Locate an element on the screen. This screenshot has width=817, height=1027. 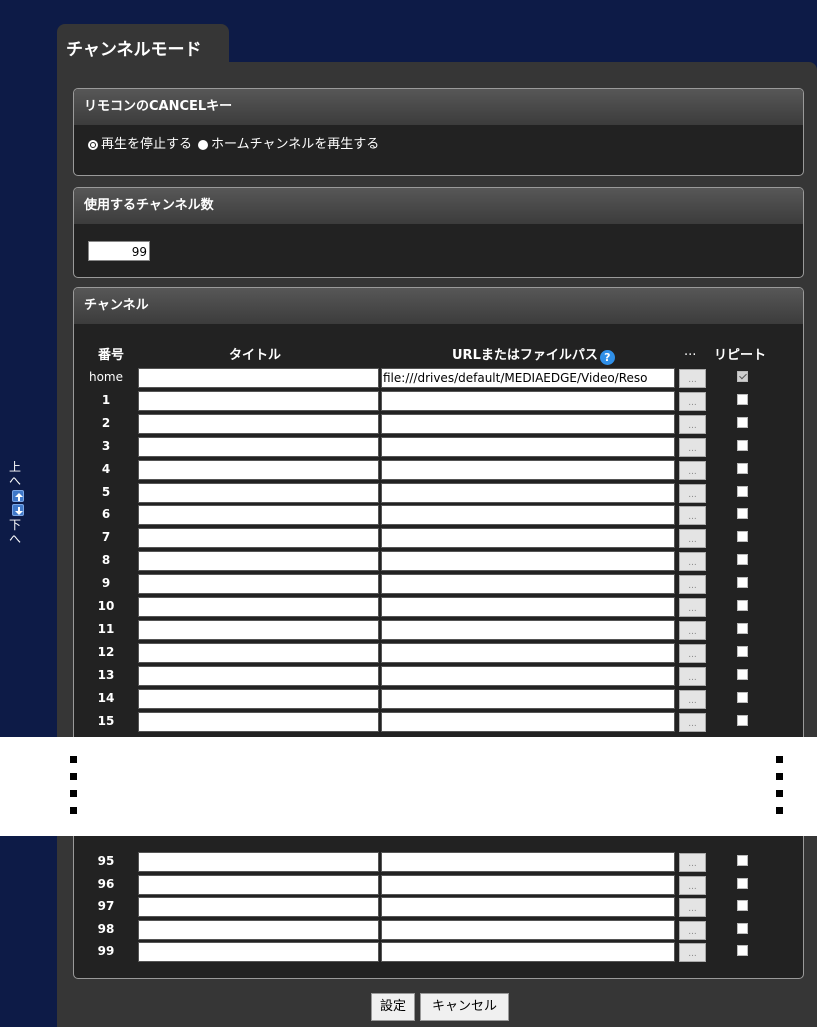
cancel-button: キャンセル is located at coordinates (464, 1007).